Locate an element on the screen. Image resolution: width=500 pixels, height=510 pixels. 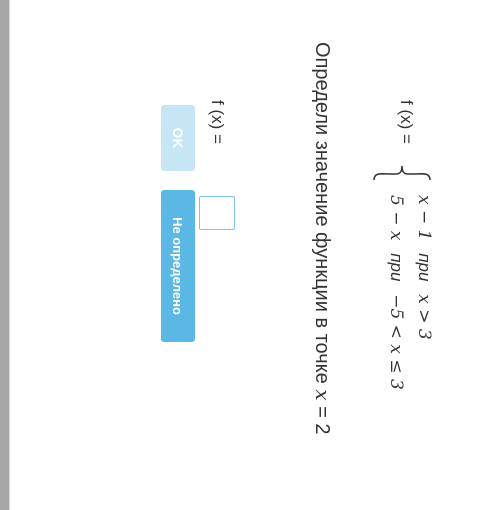
answer-label: f (x) = is located at coordinates (217, 122).